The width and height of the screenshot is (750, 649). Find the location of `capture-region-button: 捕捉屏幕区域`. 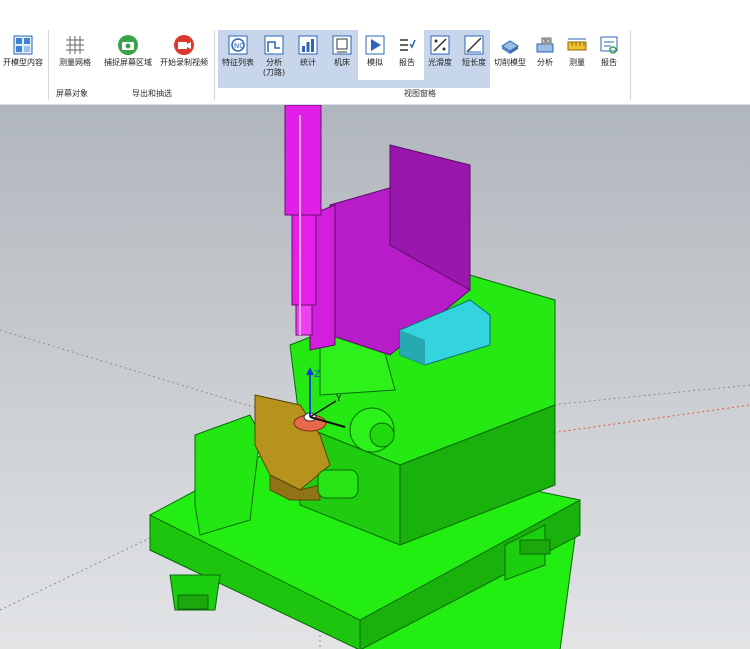

capture-region-button: 捕捉屏幕区域 is located at coordinates (128, 56).